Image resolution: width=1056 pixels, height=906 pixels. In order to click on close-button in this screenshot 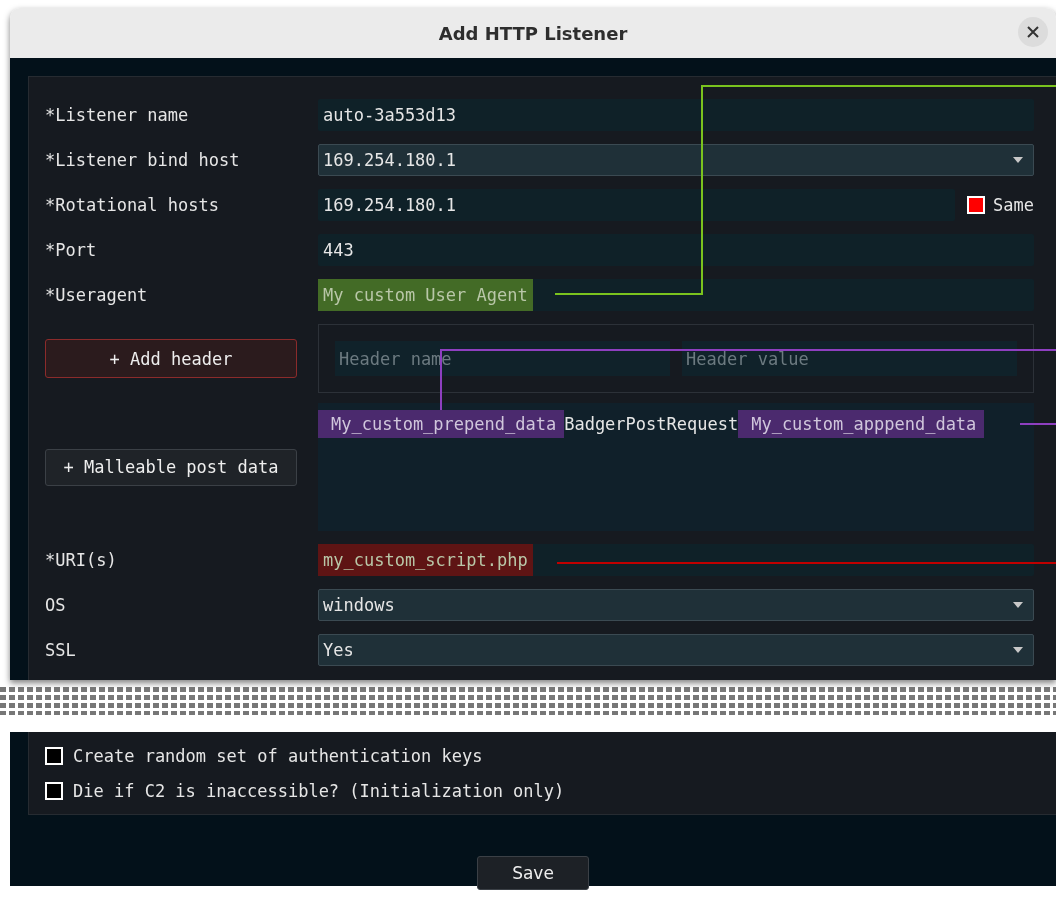, I will do `click(1033, 32)`.